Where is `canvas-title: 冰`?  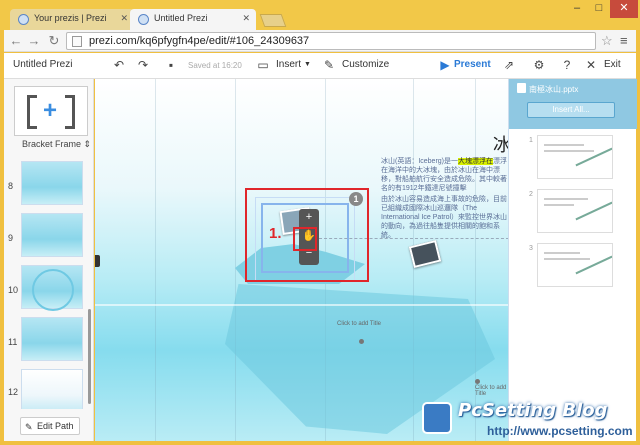
canvas-title: 冰 is located at coordinates (500, 144).